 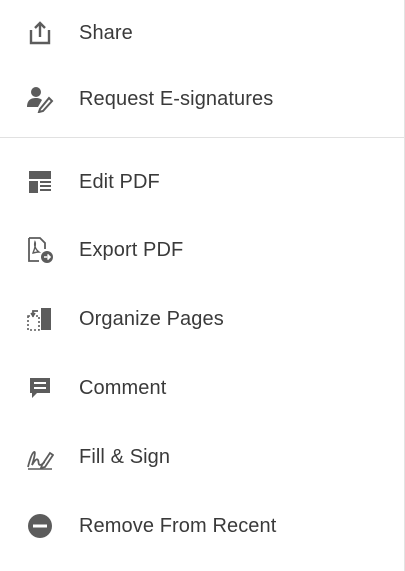 I want to click on edit-pdf-icon, so click(x=40, y=182).